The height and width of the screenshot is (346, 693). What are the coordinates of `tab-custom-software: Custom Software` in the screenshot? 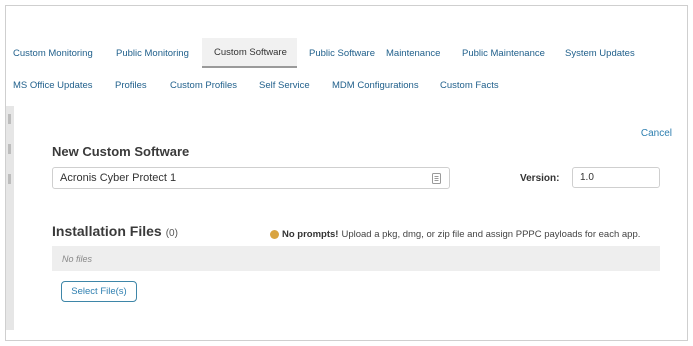 It's located at (249, 53).